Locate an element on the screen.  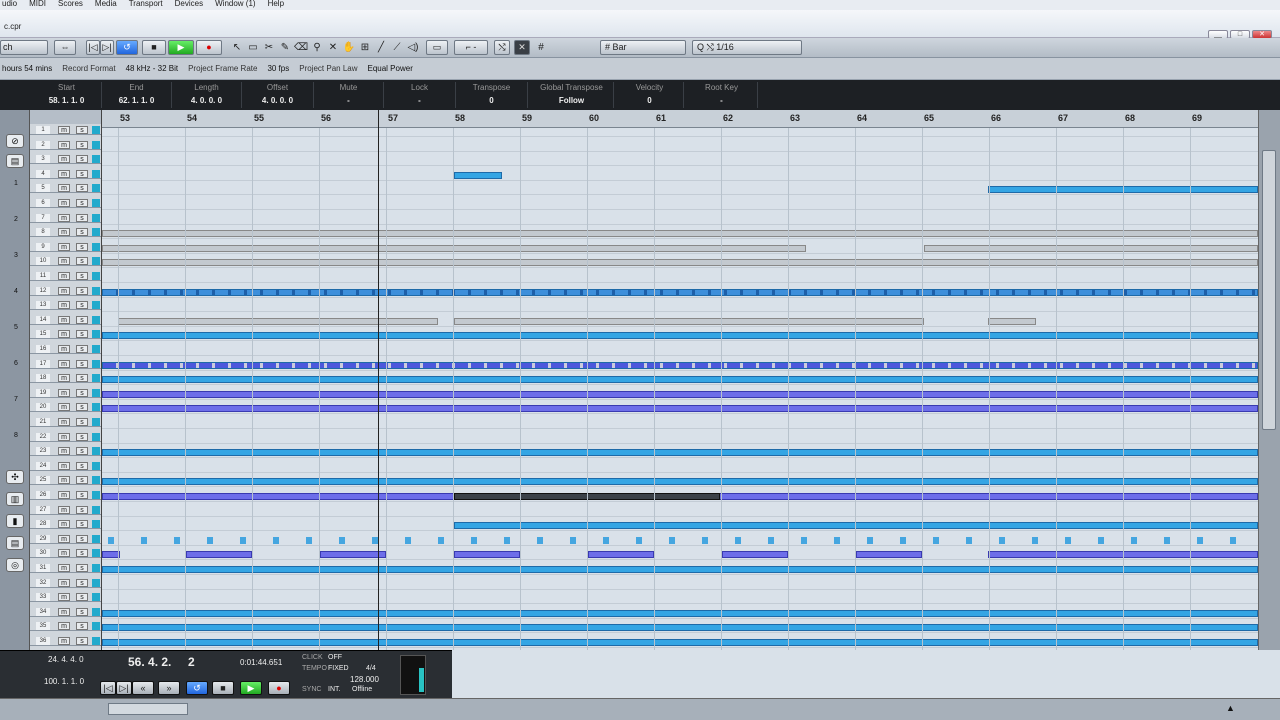
track-row: 19 m s is located at coordinates (65, 393).